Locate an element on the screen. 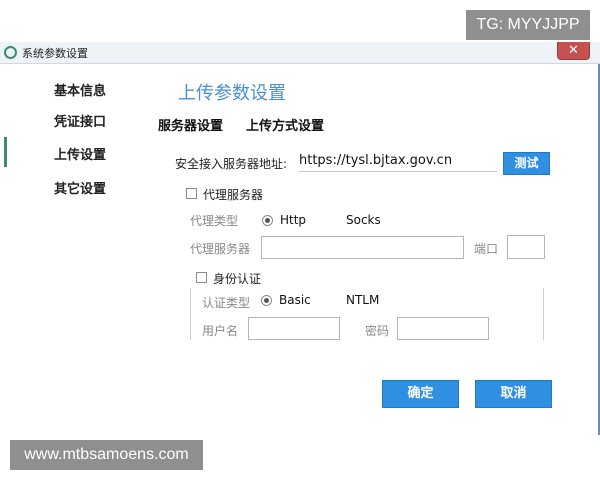 The width and height of the screenshot is (600, 480). password-input is located at coordinates (443, 328).